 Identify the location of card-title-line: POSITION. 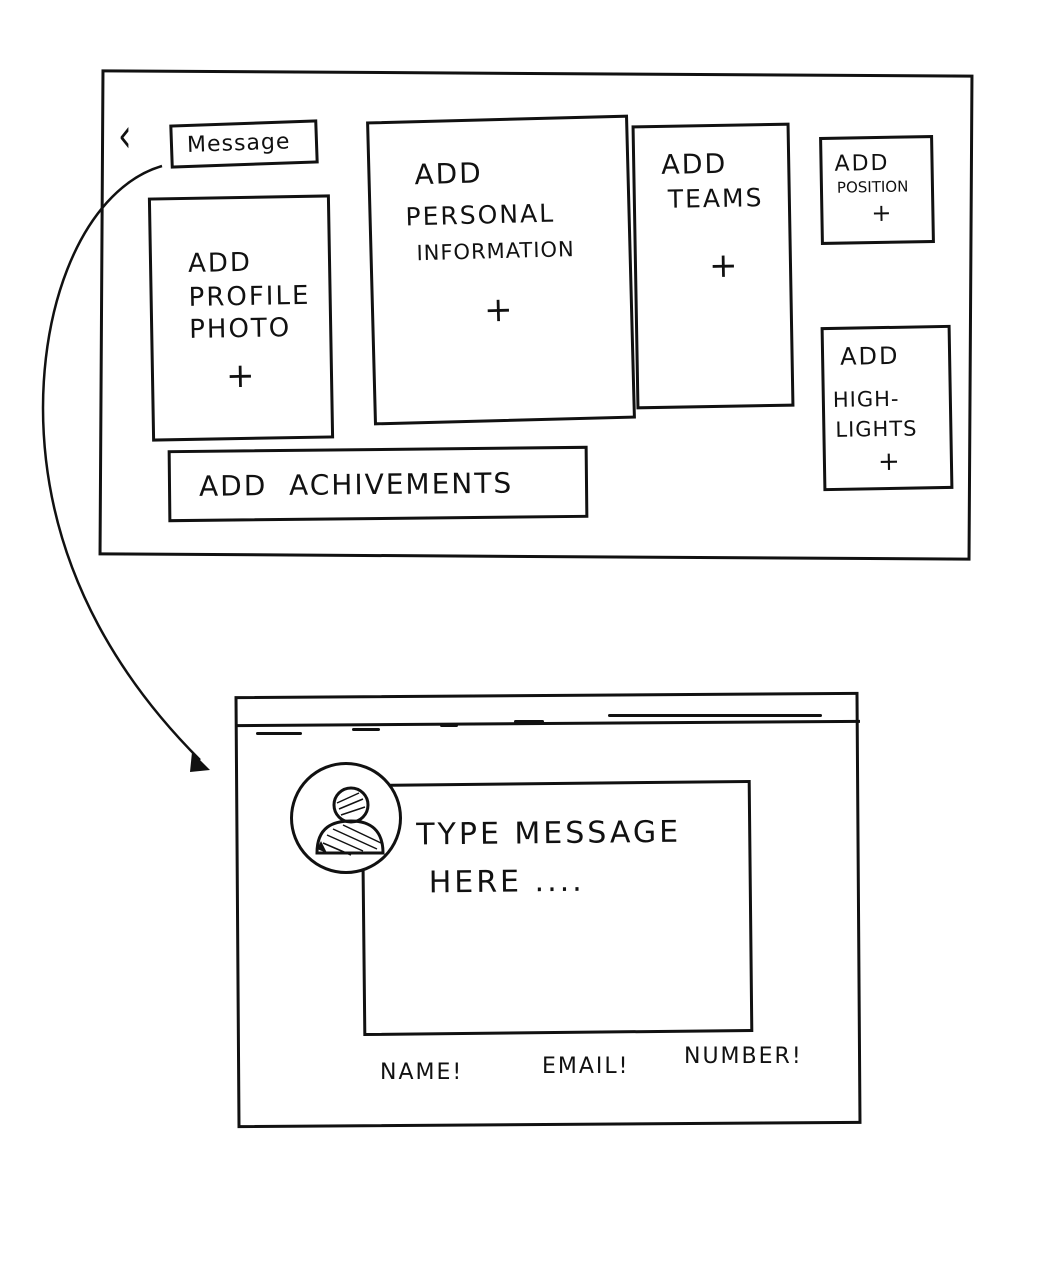
(872, 187).